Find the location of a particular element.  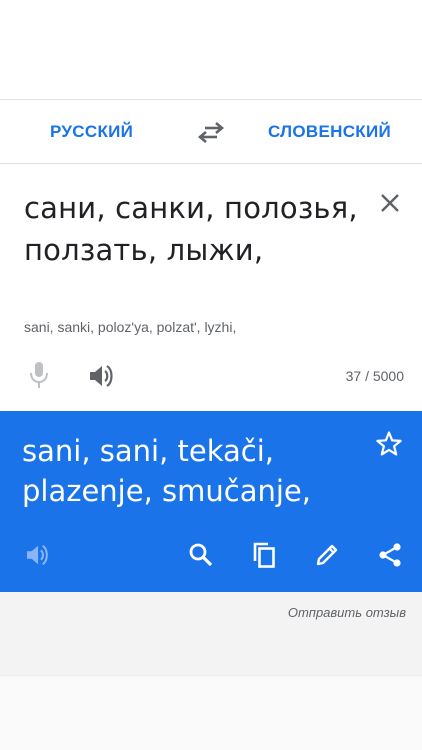

swap-languages-button is located at coordinates (211, 132).